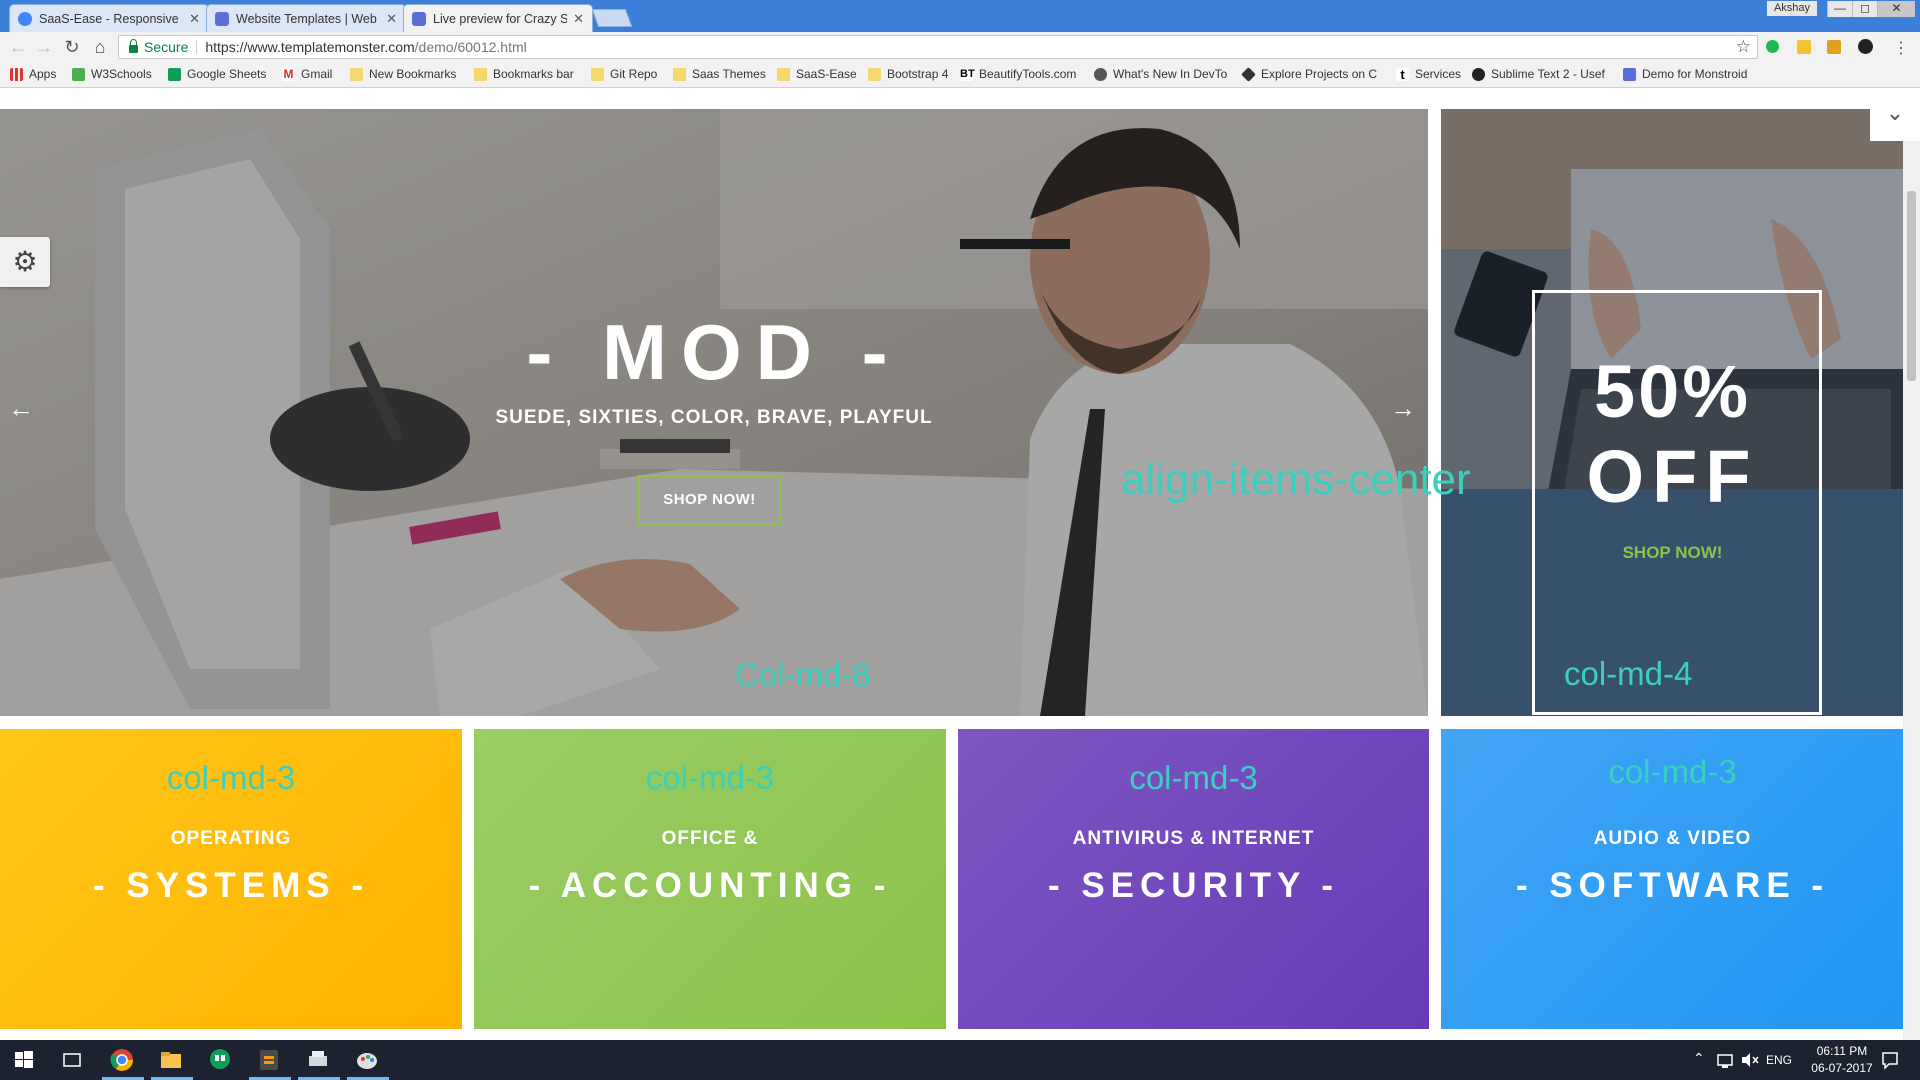  Describe the element at coordinates (1438, 74) in the screenshot. I see `bookmark-label: Services` at that location.